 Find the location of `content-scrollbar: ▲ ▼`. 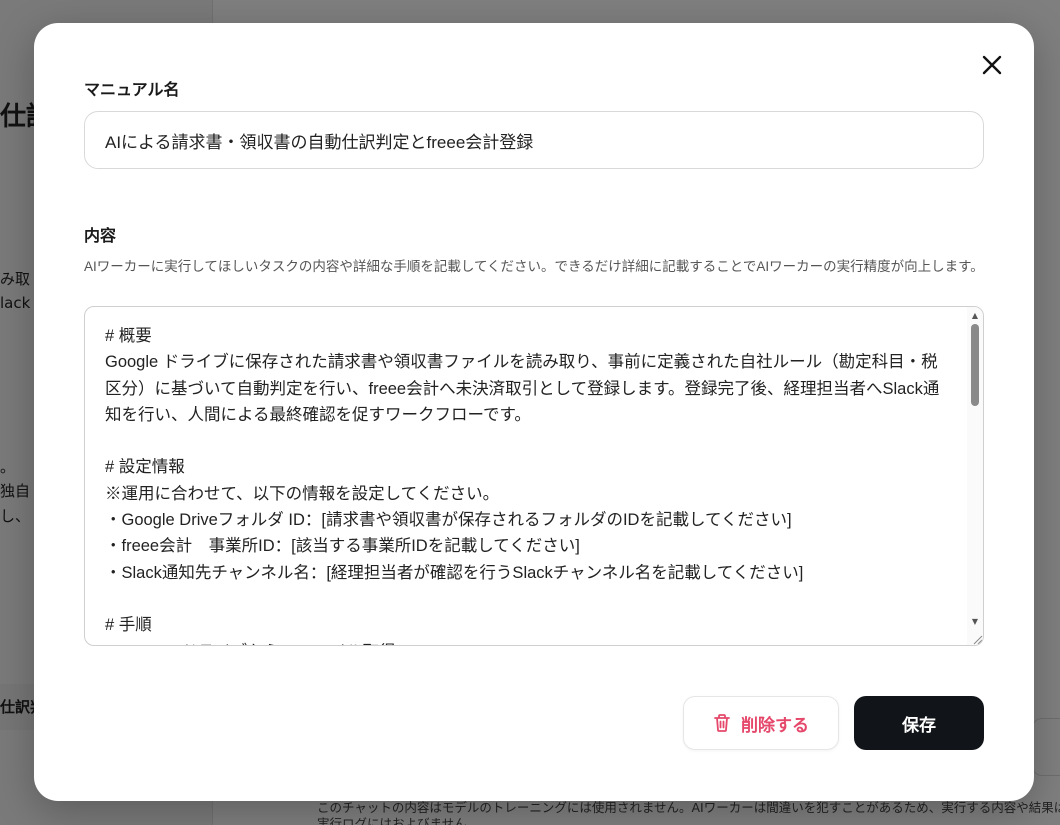

content-scrollbar: ▲ ▼ is located at coordinates (975, 476).